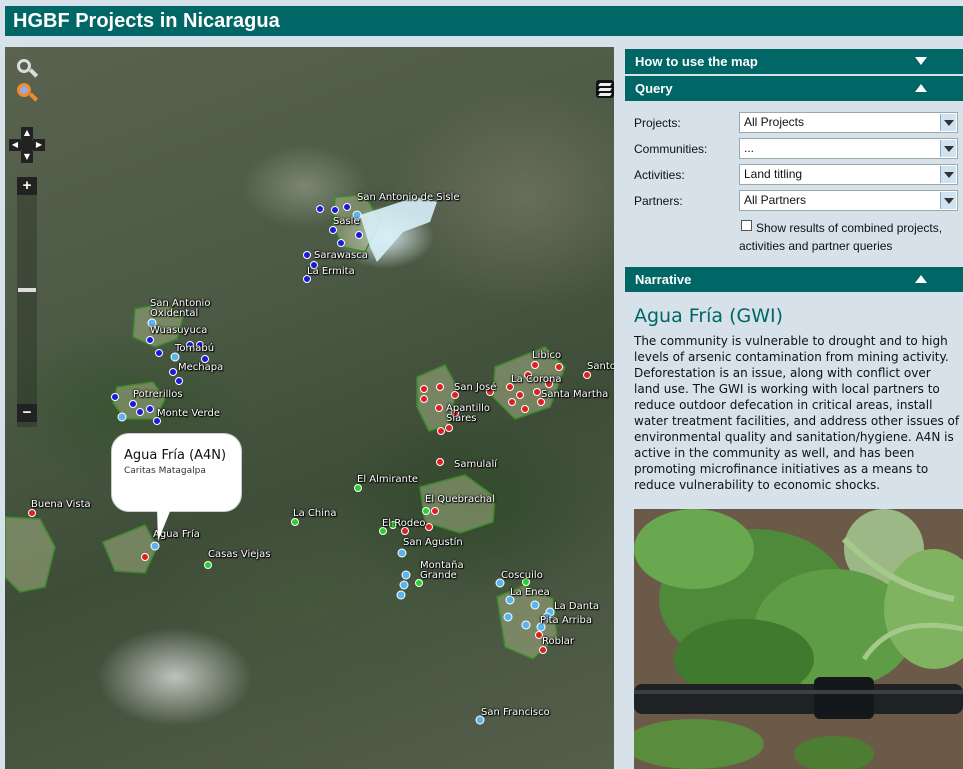 Image resolution: width=963 pixels, height=769 pixels. I want to click on zoom-slider-handle, so click(27, 290).